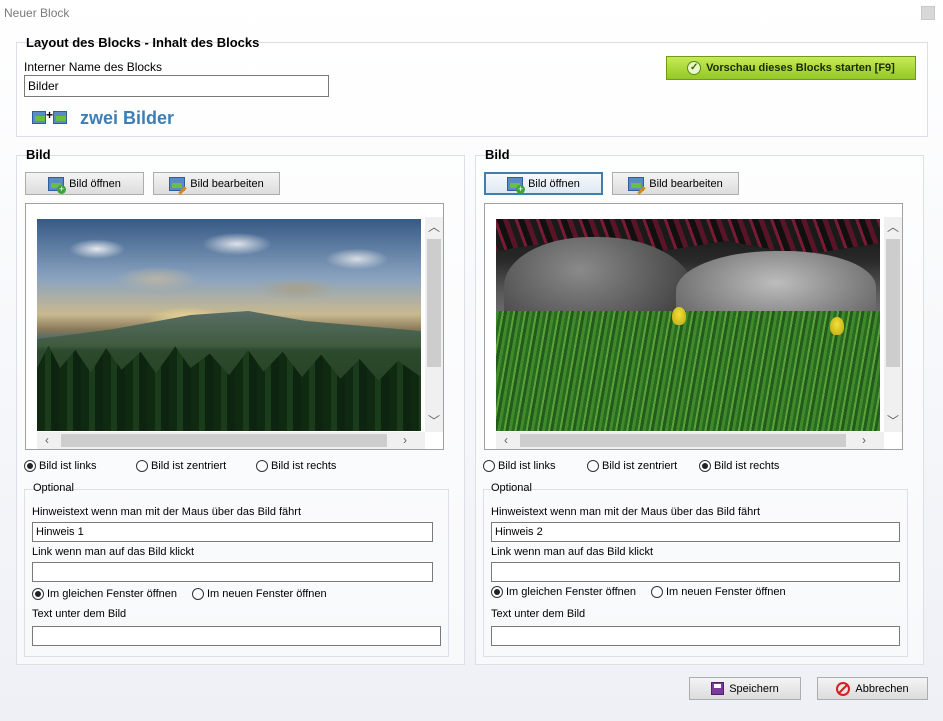 Image resolution: width=943 pixels, height=721 pixels. What do you see at coordinates (705, 466) in the screenshot?
I see `right-align-right-radio` at bounding box center [705, 466].